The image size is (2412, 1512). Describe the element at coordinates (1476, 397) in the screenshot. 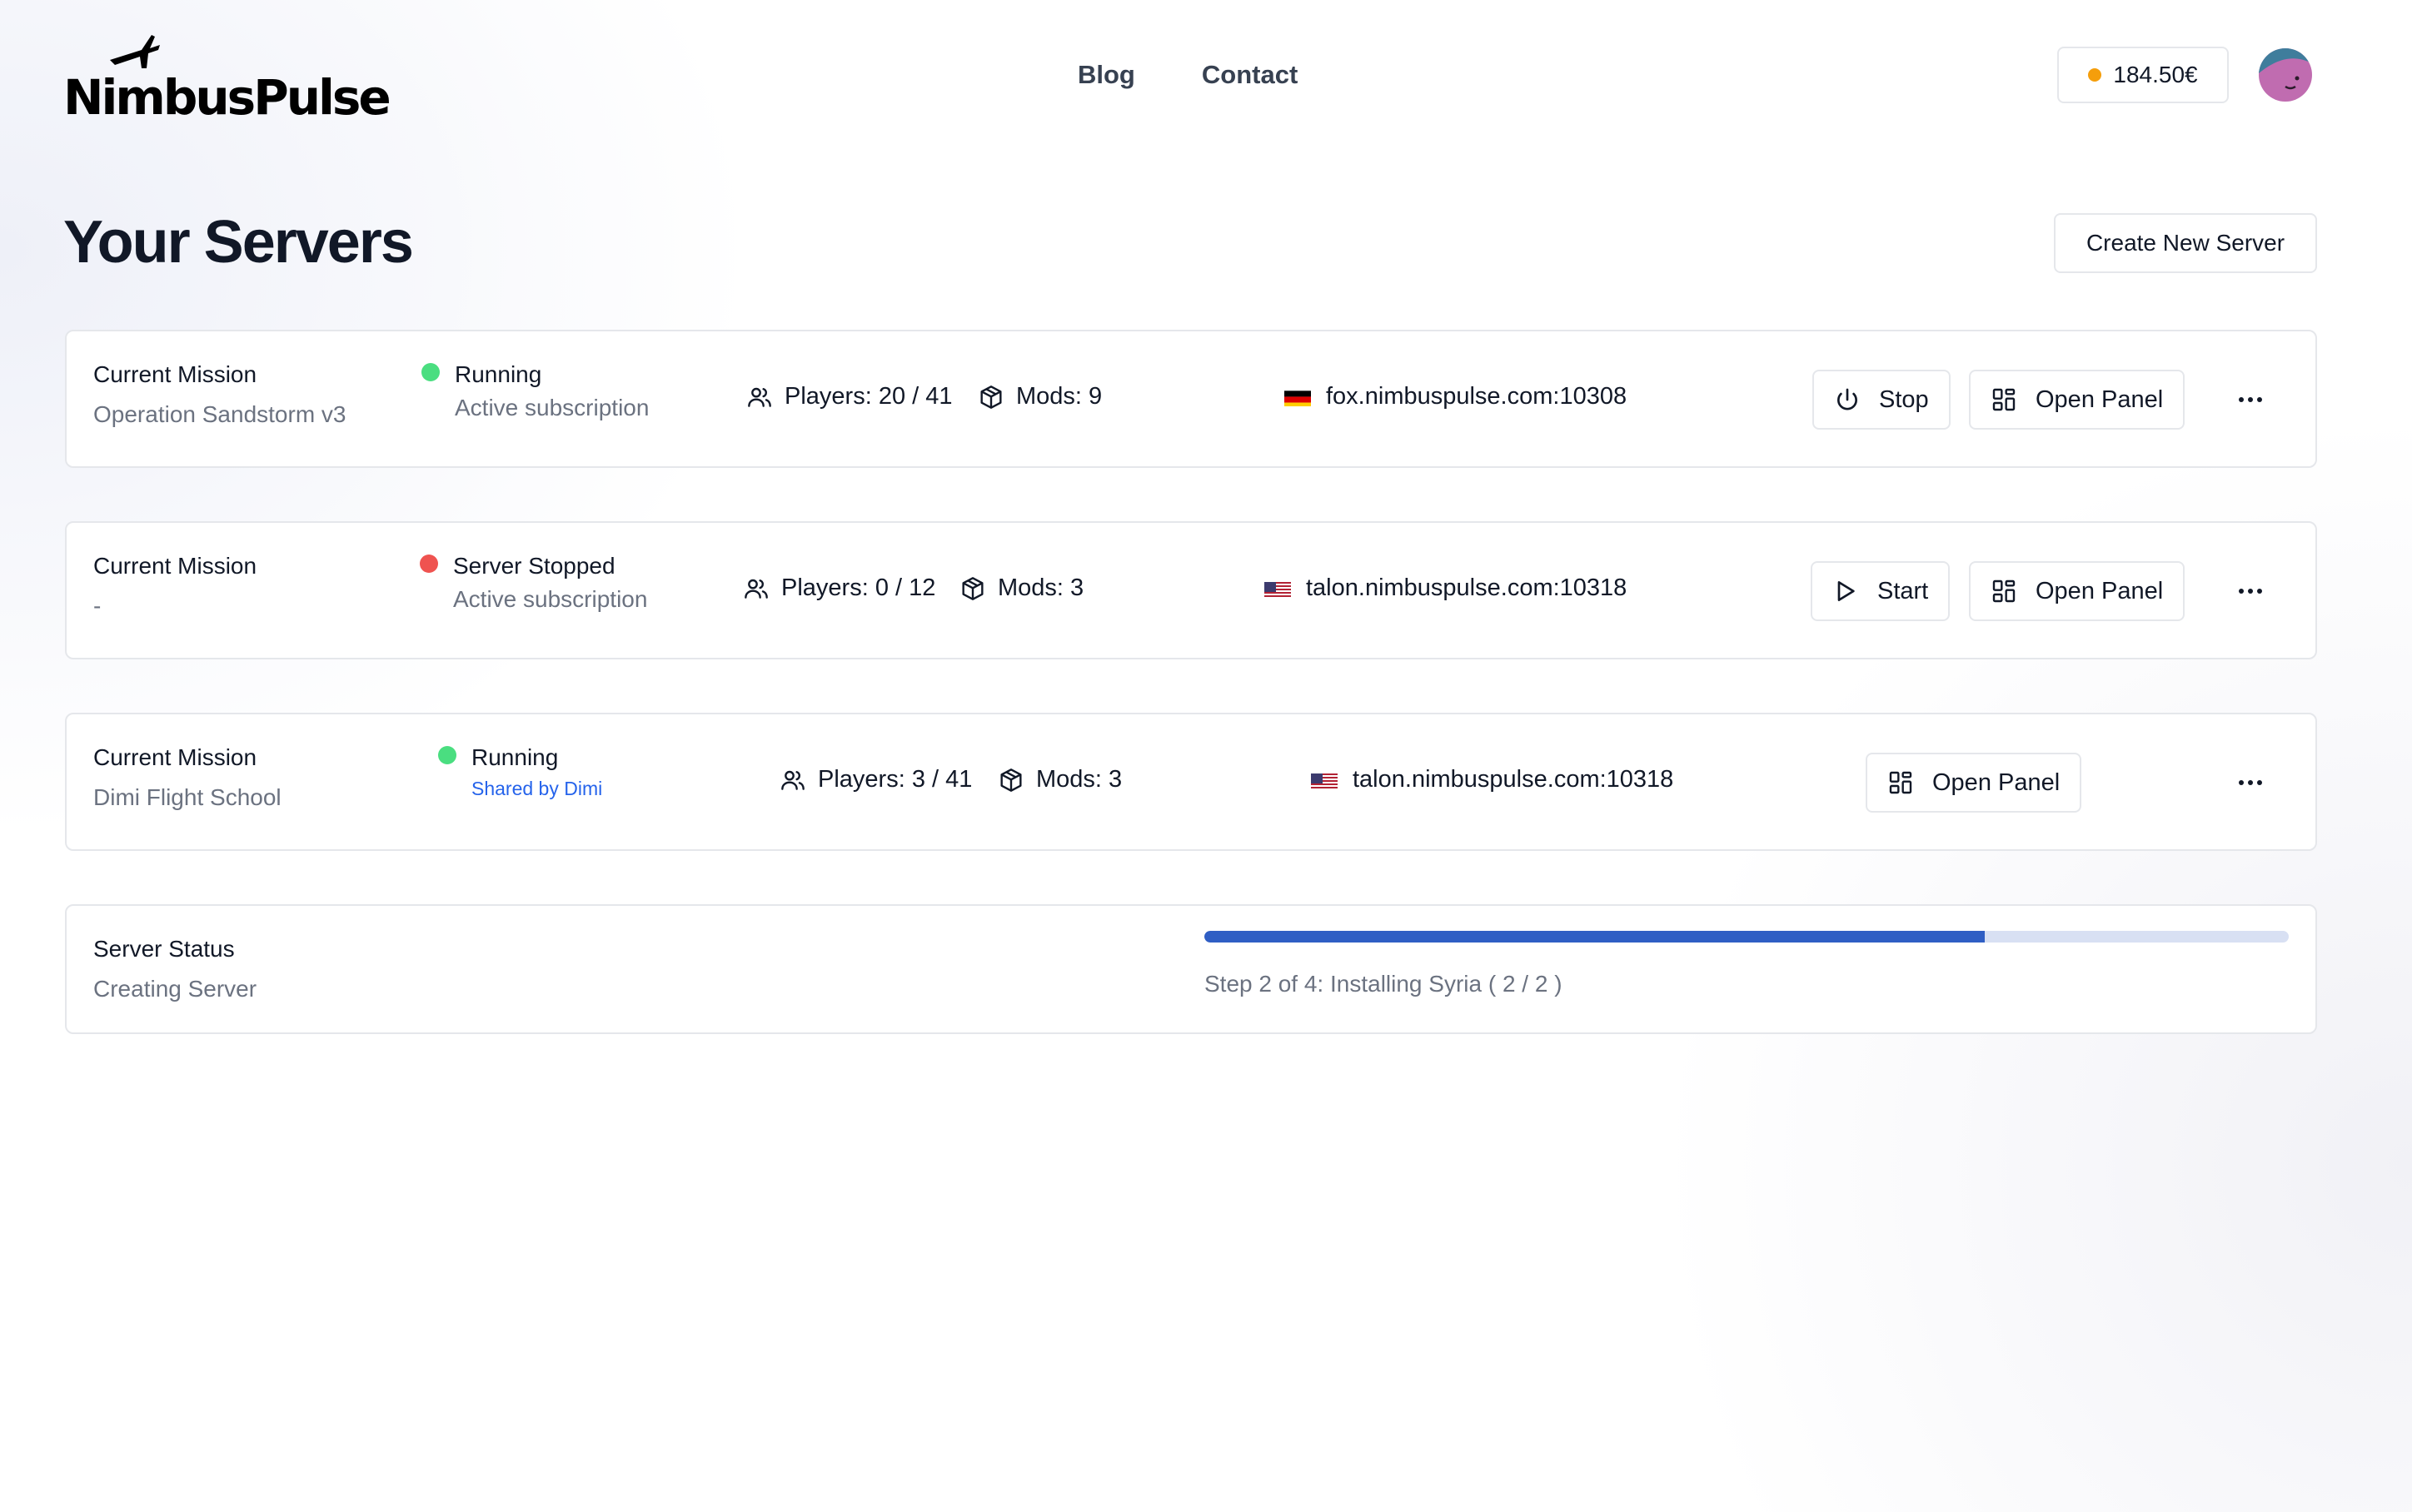

I see `server-address-text: fox.nimbuspulse.com:10308` at that location.